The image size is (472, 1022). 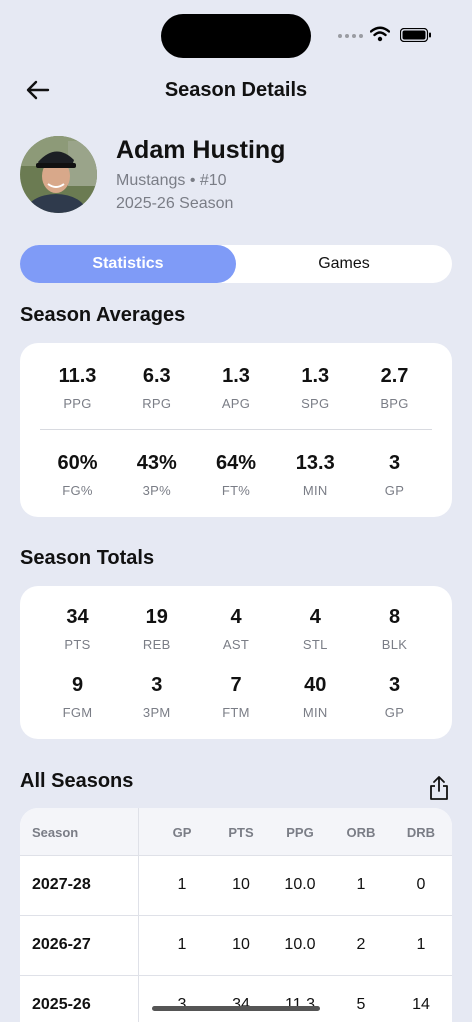 I want to click on player-name: Adam Husting, so click(x=201, y=150).